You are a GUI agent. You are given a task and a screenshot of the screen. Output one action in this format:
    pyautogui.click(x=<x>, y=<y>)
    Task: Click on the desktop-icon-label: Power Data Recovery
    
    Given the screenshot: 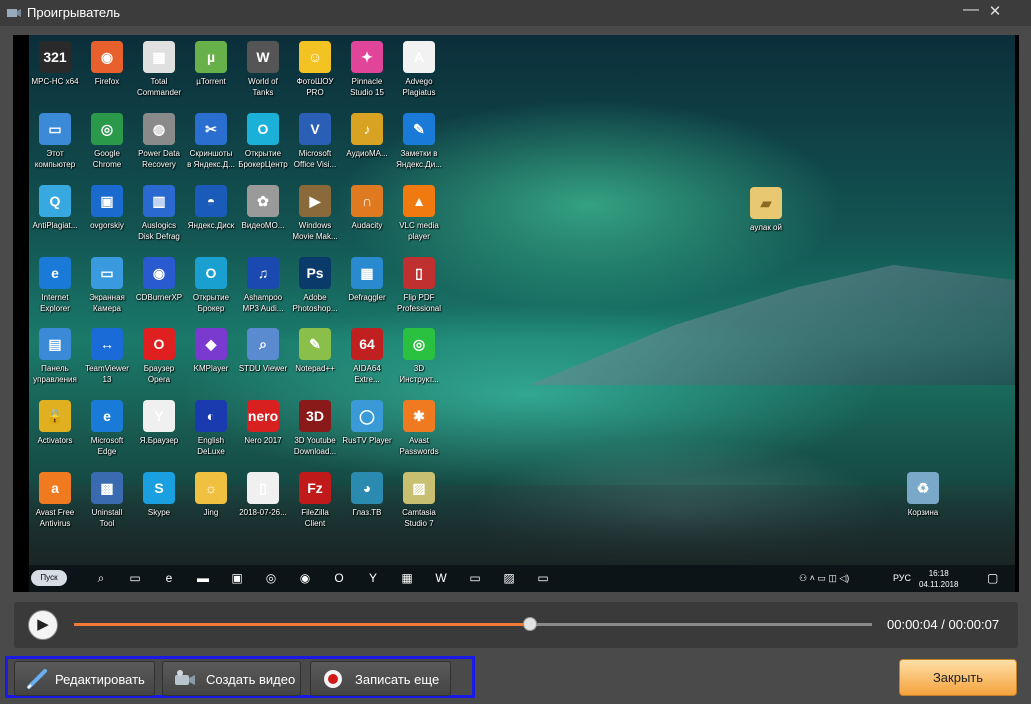 What is the action you would take?
    pyautogui.click(x=159, y=159)
    